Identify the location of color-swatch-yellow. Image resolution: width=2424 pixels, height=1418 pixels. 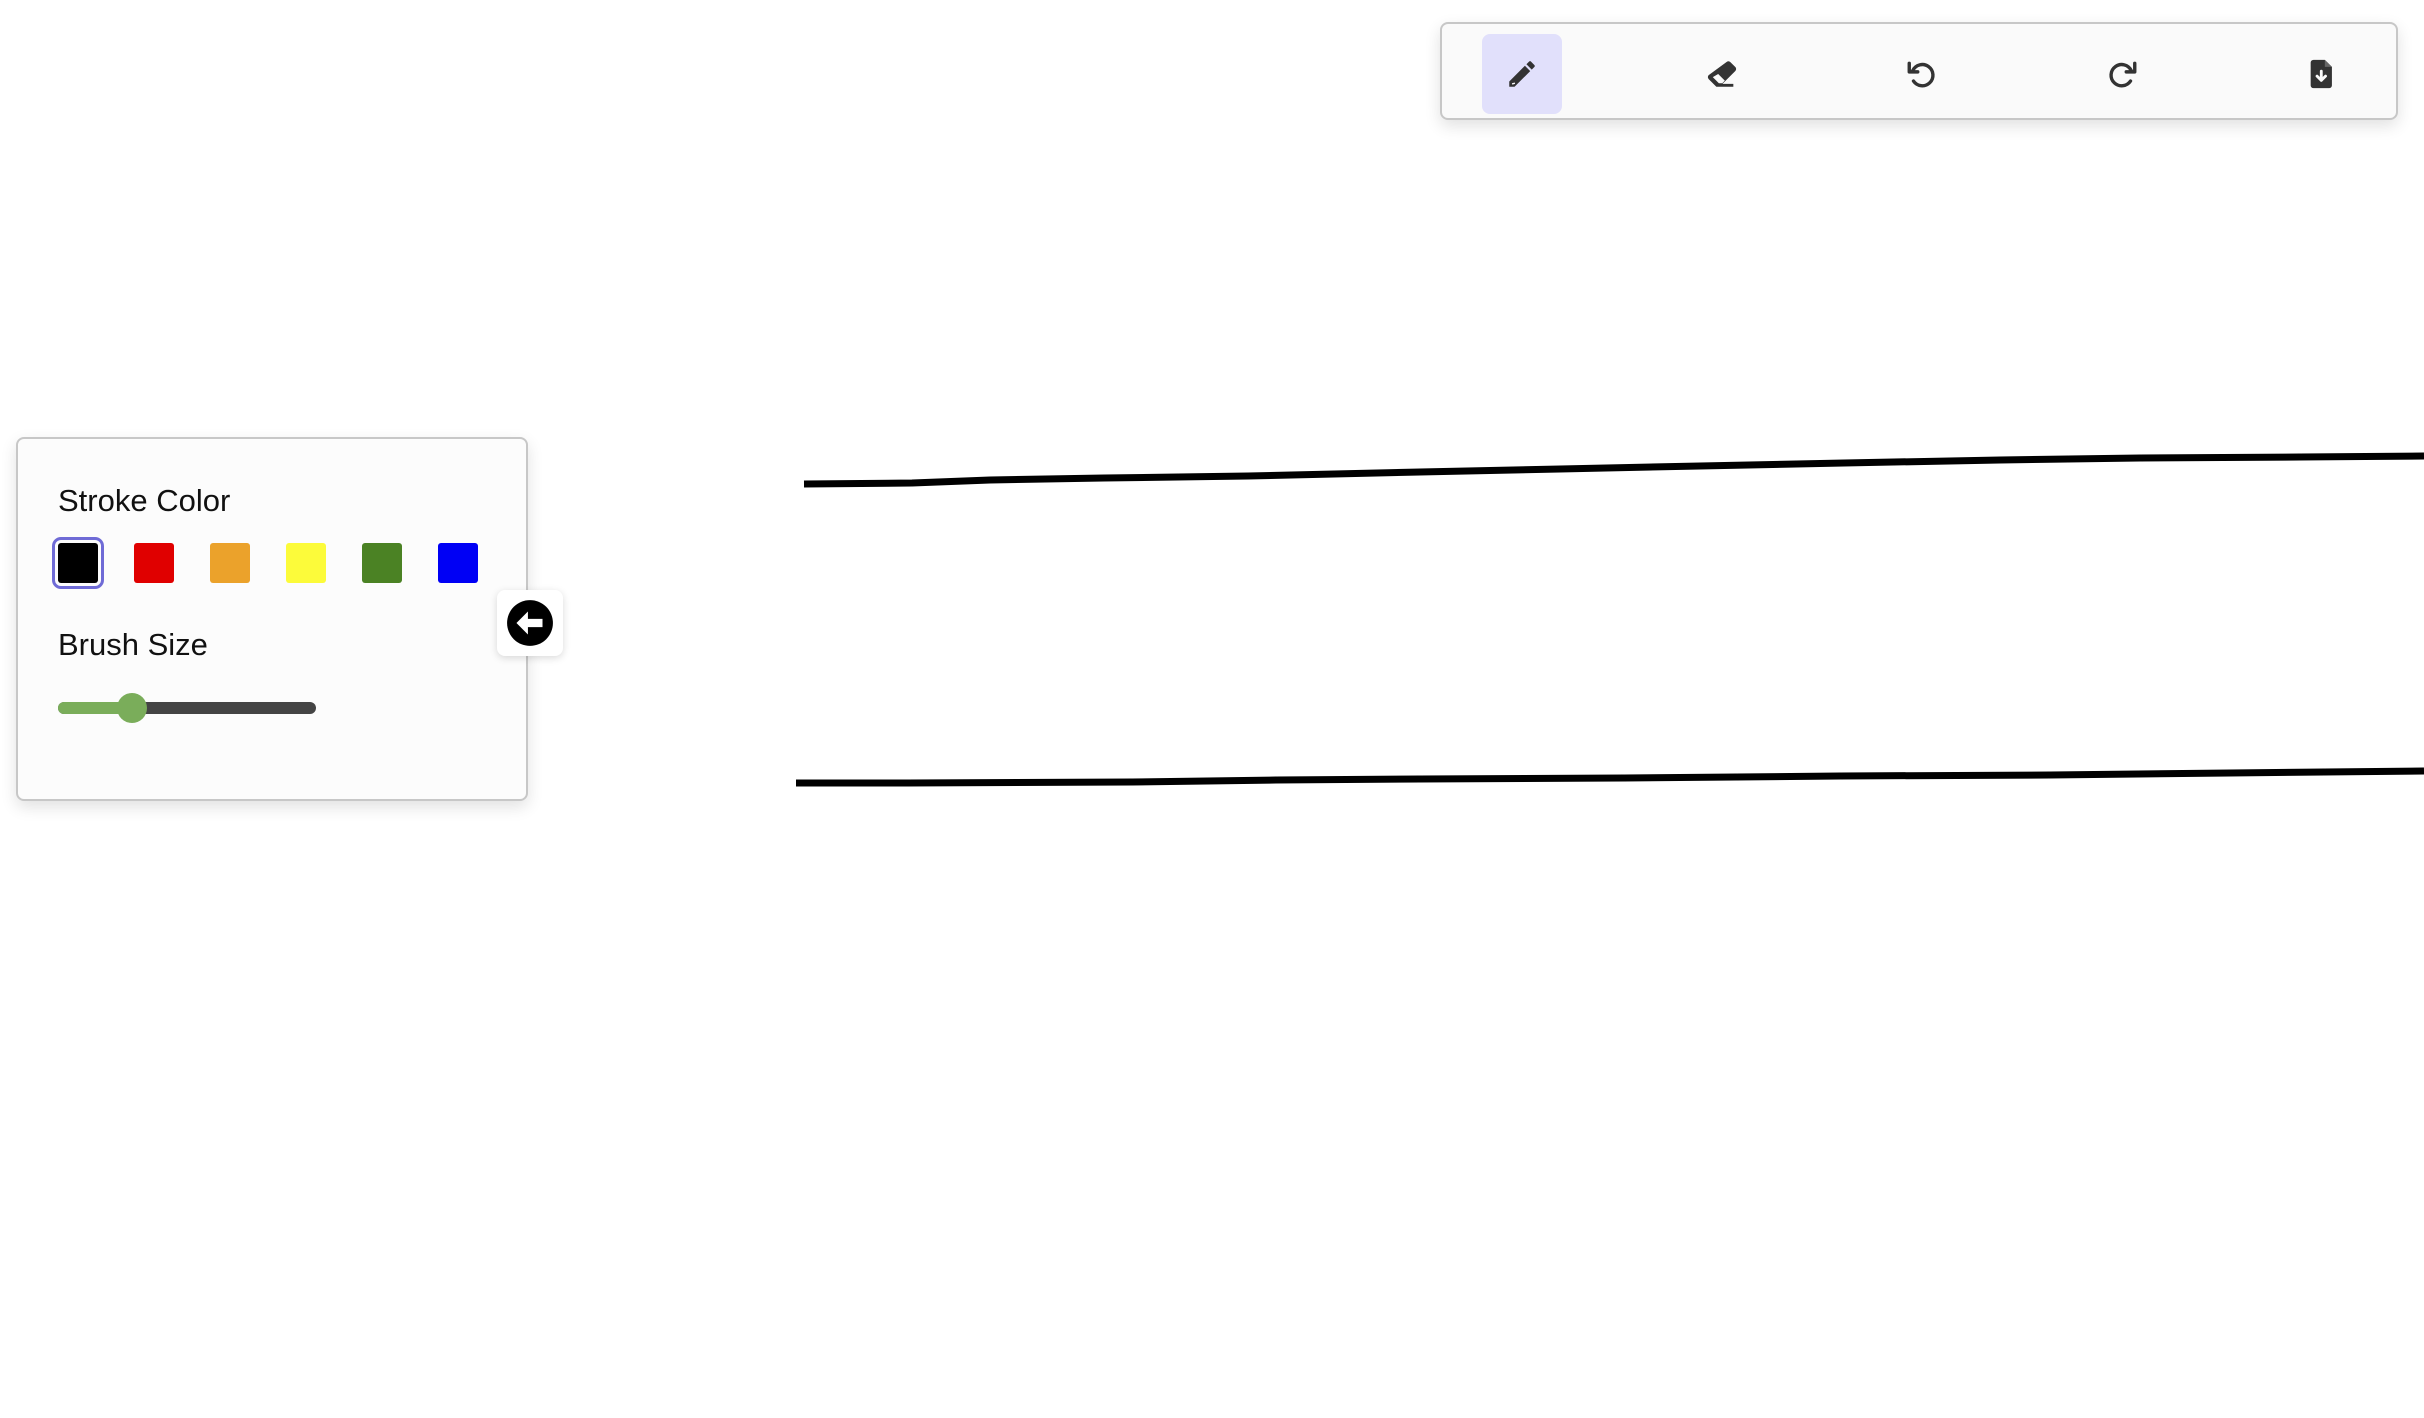
(306, 563).